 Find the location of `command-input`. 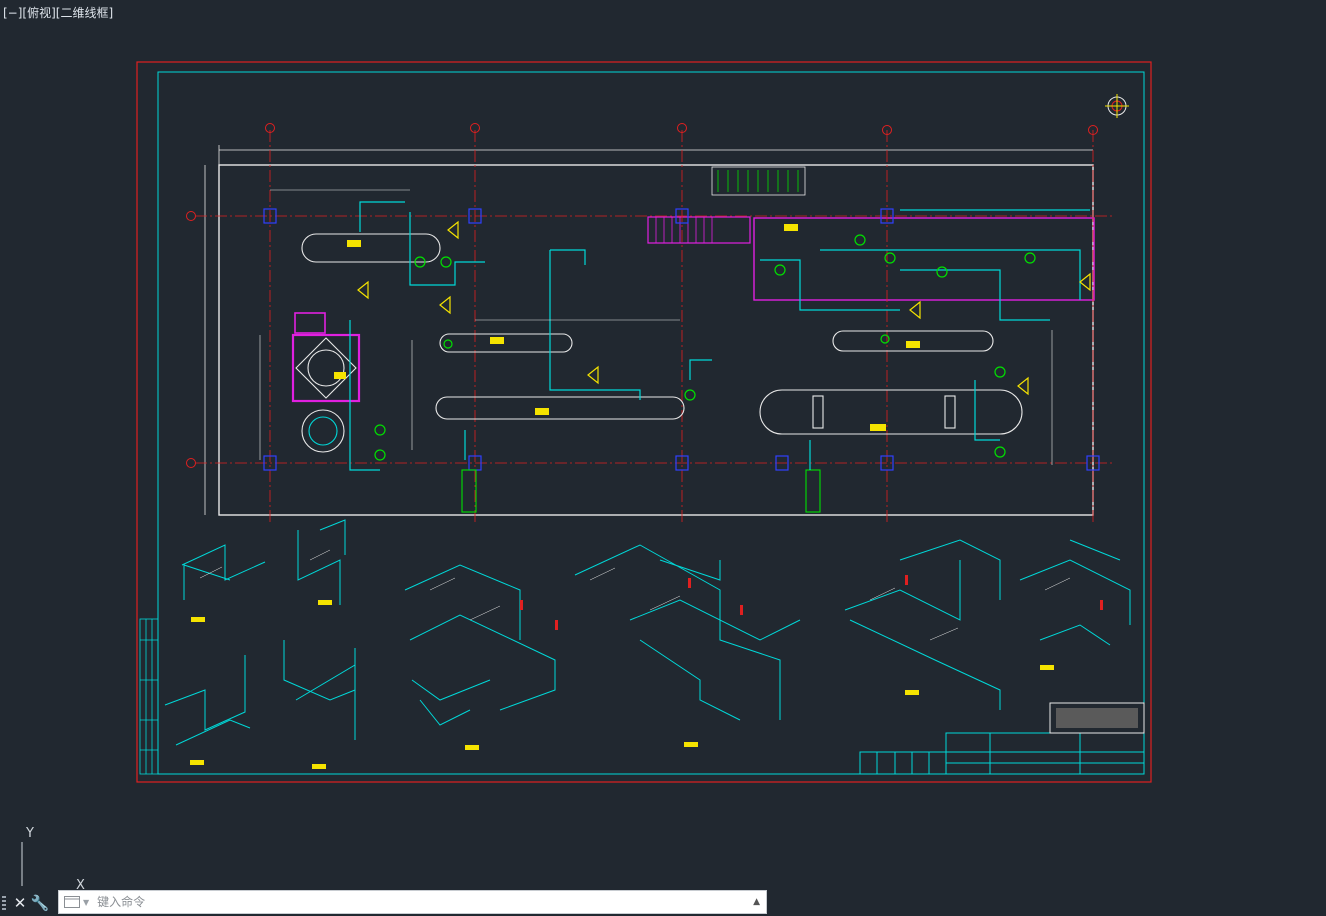

command-input is located at coordinates (424, 902).